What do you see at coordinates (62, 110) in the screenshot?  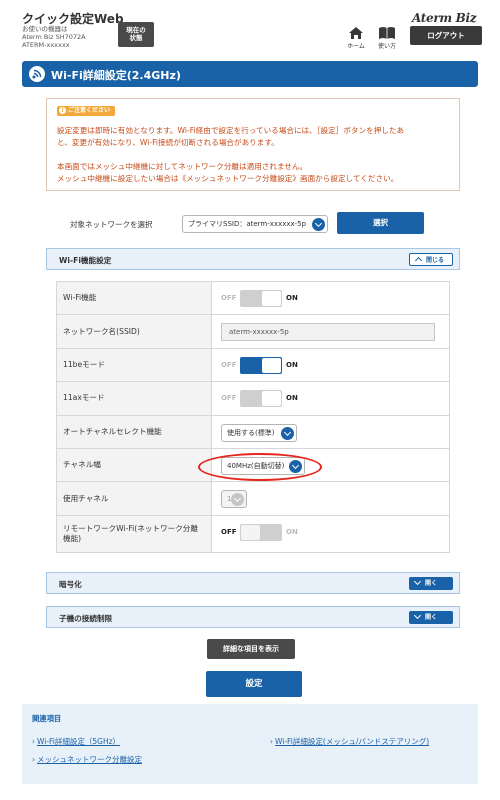 I see `exclamation-icon: !` at bounding box center [62, 110].